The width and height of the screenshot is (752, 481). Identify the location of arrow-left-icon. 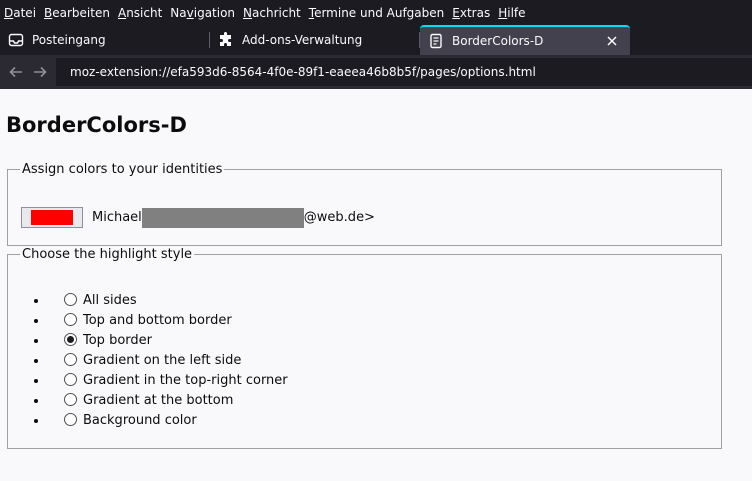
(15, 72).